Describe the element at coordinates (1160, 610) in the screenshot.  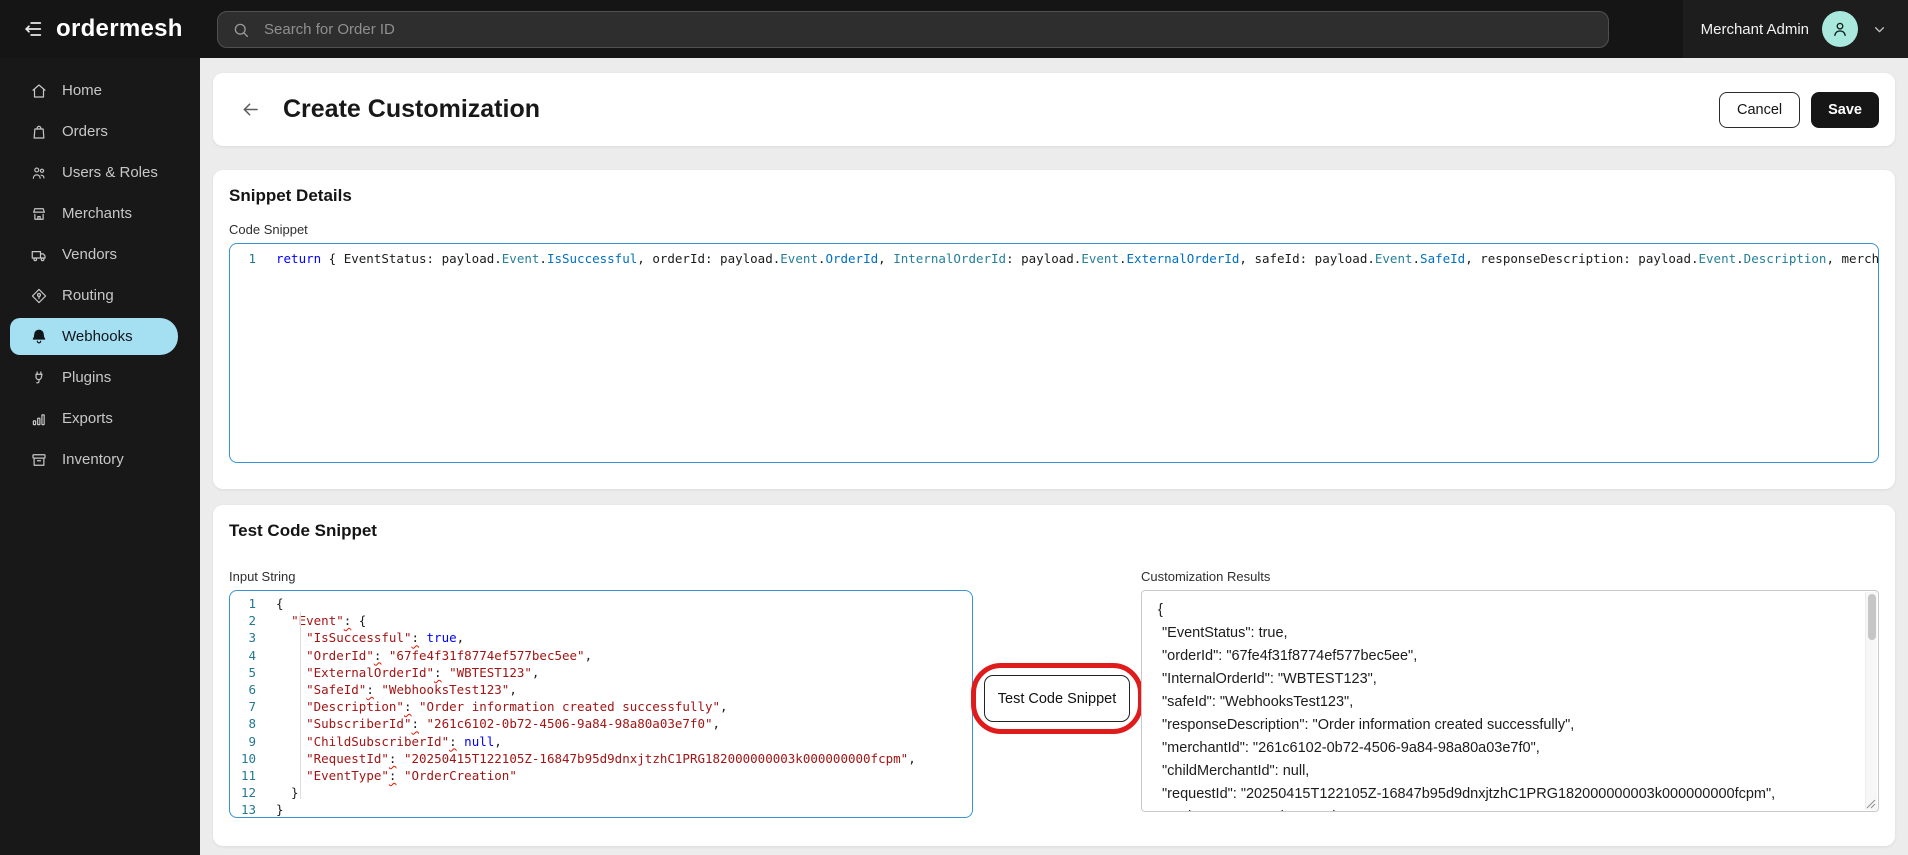
I see `result-line: {` at that location.